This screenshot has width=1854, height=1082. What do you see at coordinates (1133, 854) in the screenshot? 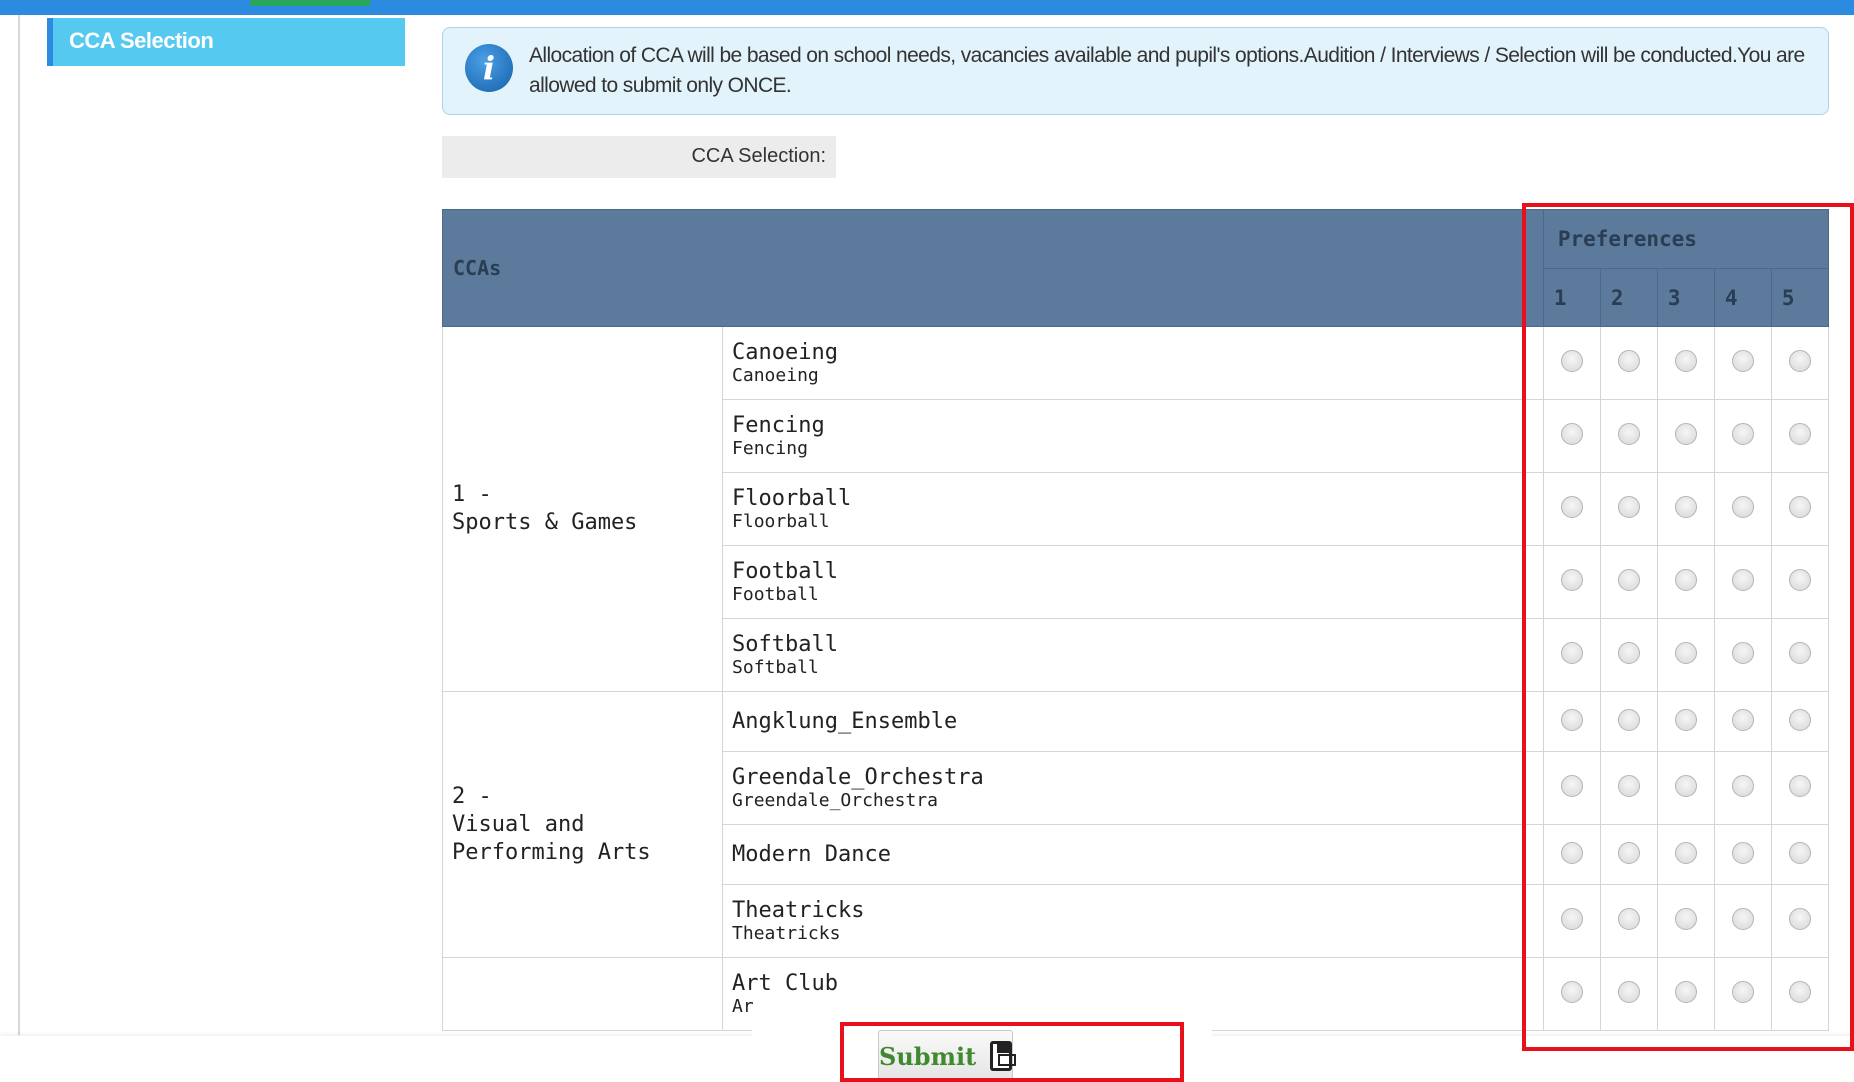
I see `cca-name-cell: Modern Dance` at bounding box center [1133, 854].